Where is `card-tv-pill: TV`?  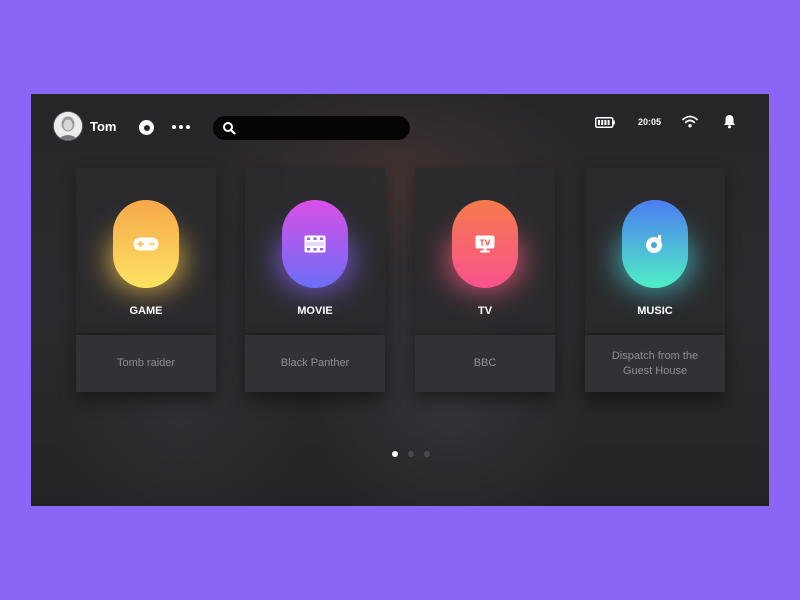 card-tv-pill: TV is located at coordinates (485, 244).